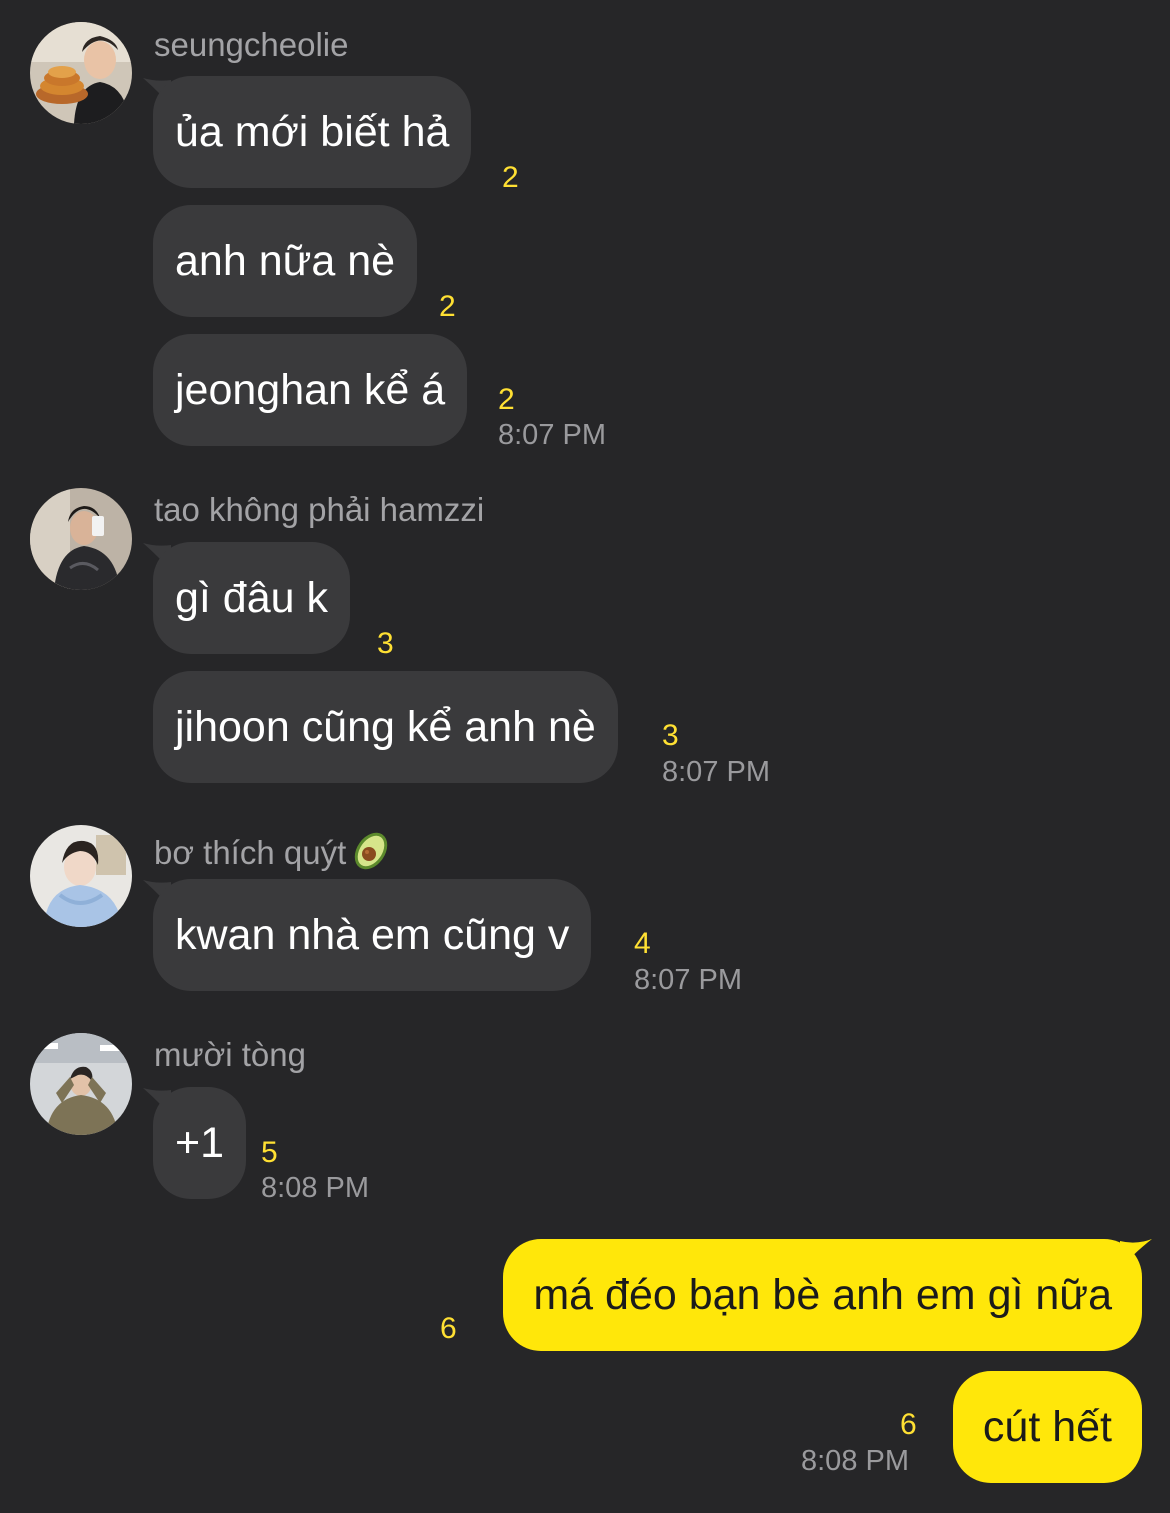 The image size is (1170, 1513). What do you see at coordinates (319, 509) in the screenshot?
I see `sender-name: tao không phải hamzzi` at bounding box center [319, 509].